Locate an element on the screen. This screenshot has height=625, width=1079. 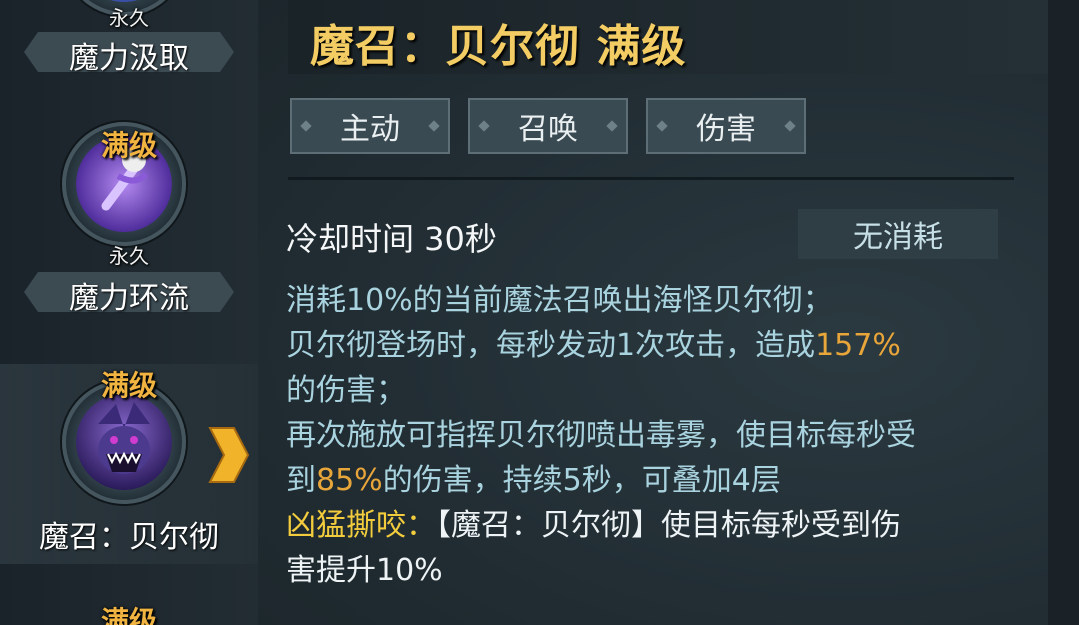
title-bar: 魔召：贝尔彻 满级 is located at coordinates (668, 37).